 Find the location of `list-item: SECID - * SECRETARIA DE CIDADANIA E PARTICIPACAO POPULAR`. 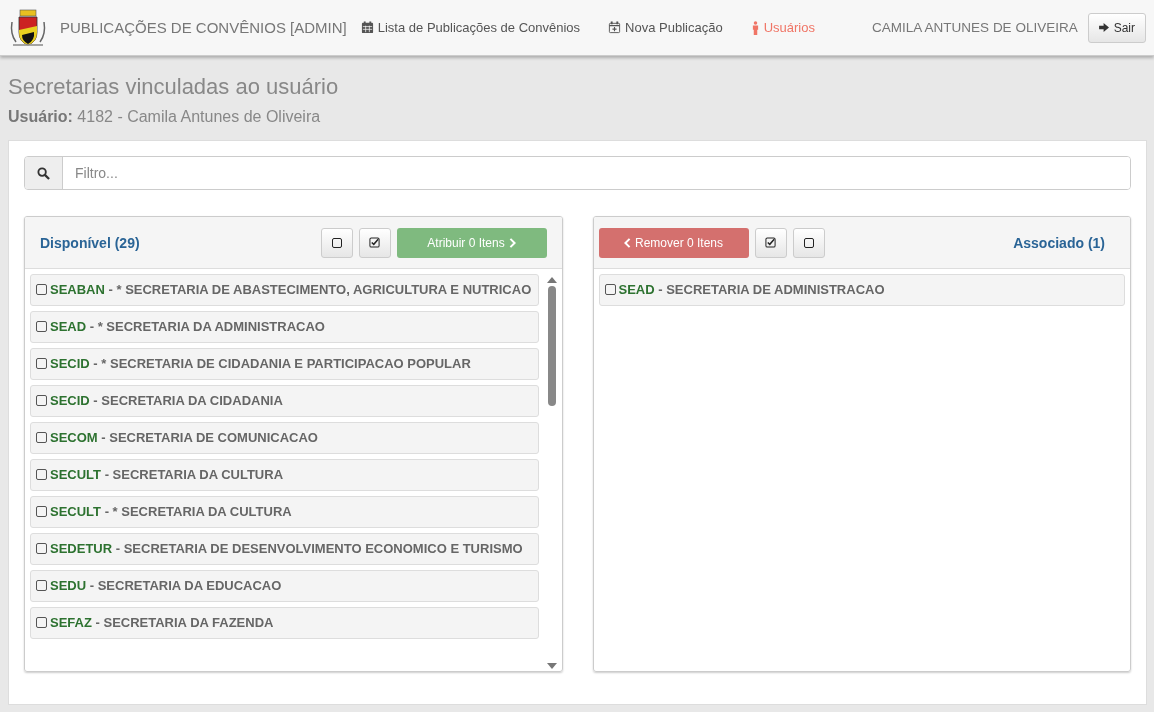

list-item: SECID - * SECRETARIA DE CIDADANIA E PARTICIPACAO POPULAR is located at coordinates (284, 364).